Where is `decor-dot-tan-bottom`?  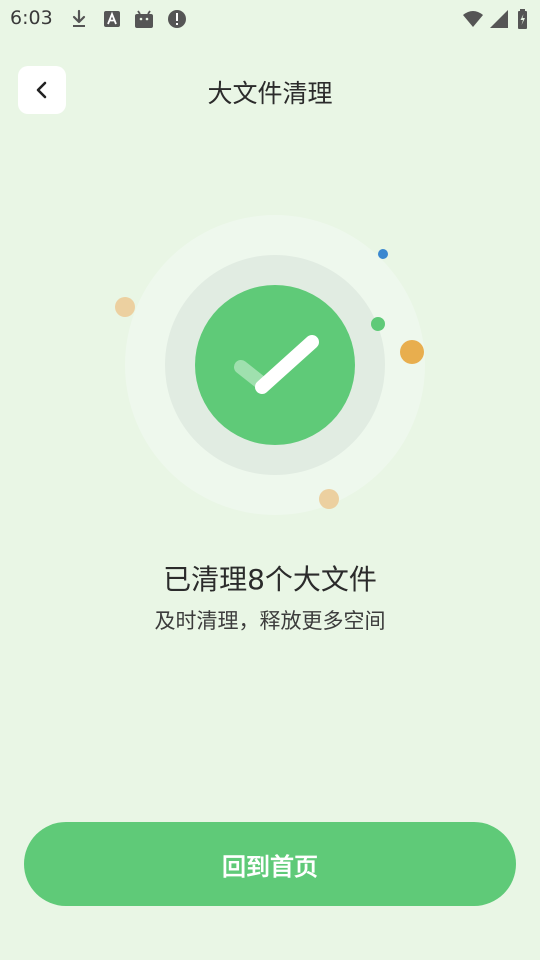
decor-dot-tan-bottom is located at coordinates (329, 499).